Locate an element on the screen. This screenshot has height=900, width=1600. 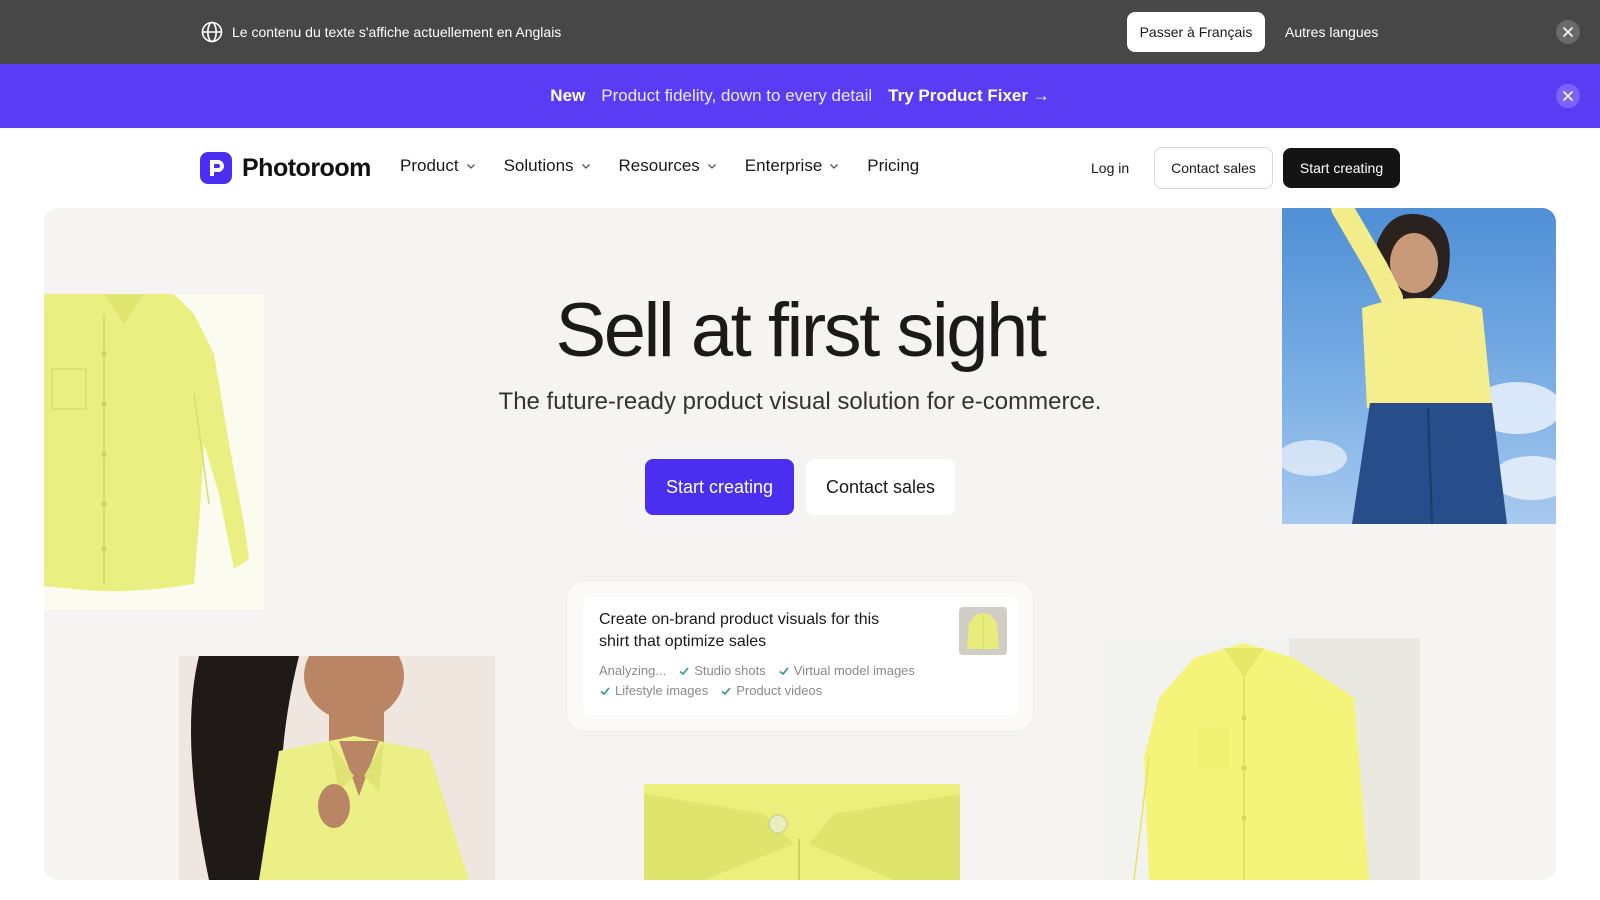
switch-language-button: Passer à Français is located at coordinates (1196, 32).